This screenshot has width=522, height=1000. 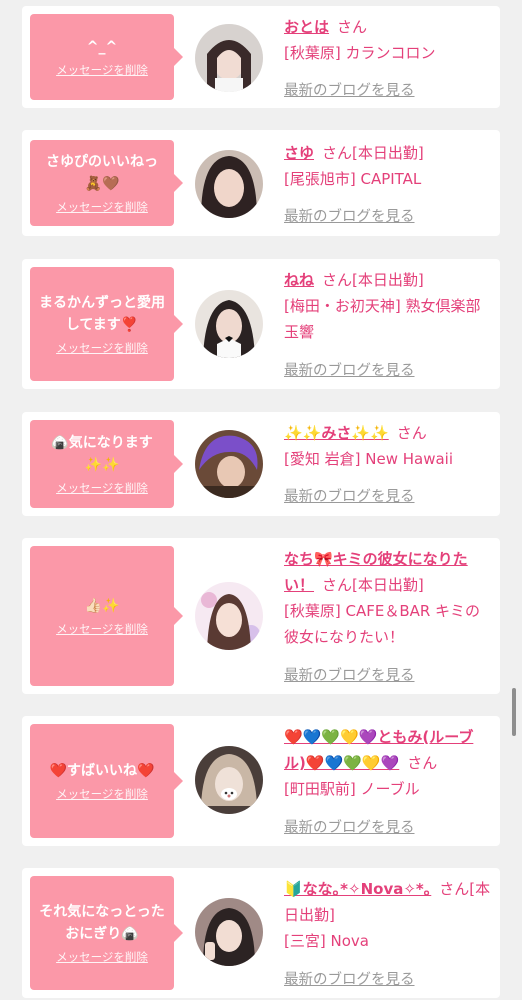 I want to click on shop-info: [三宮] Nova, so click(x=326, y=941).